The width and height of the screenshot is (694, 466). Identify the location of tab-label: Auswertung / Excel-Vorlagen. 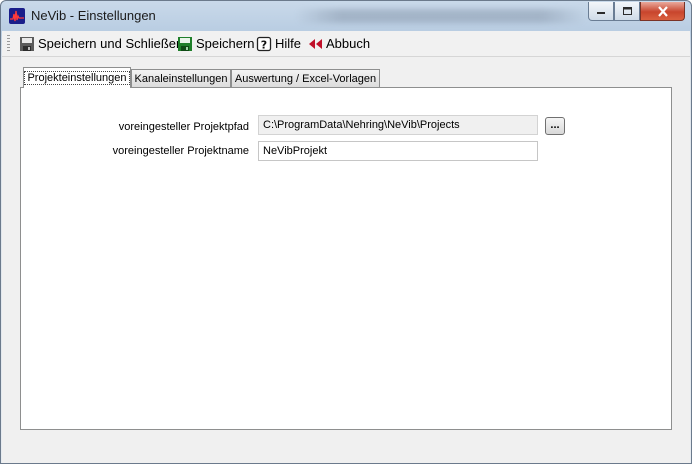
(305, 78).